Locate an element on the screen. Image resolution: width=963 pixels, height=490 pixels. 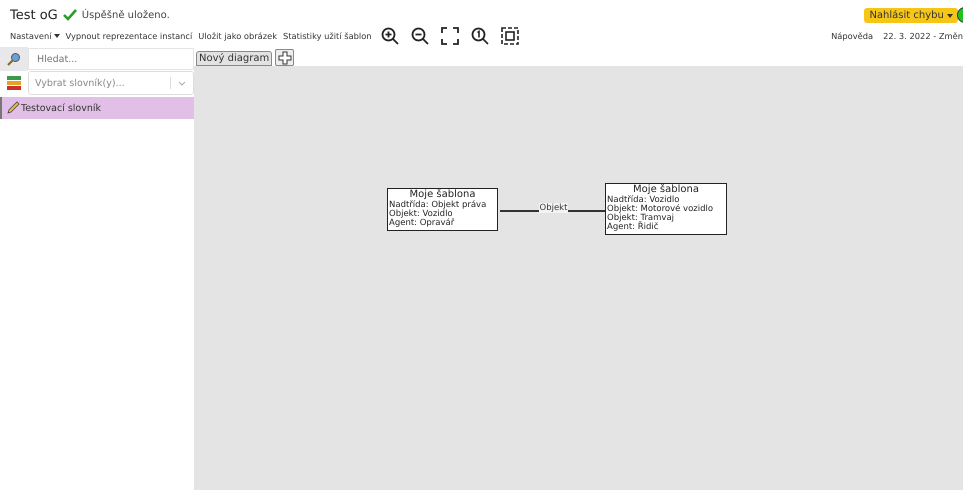
vocabulary-item: Testovací slovník is located at coordinates (97, 108).